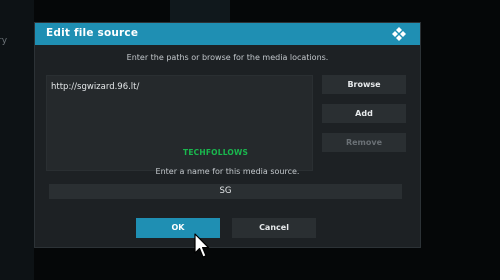  Describe the element at coordinates (274, 228) in the screenshot. I see `cancel-button: Cancel` at that location.